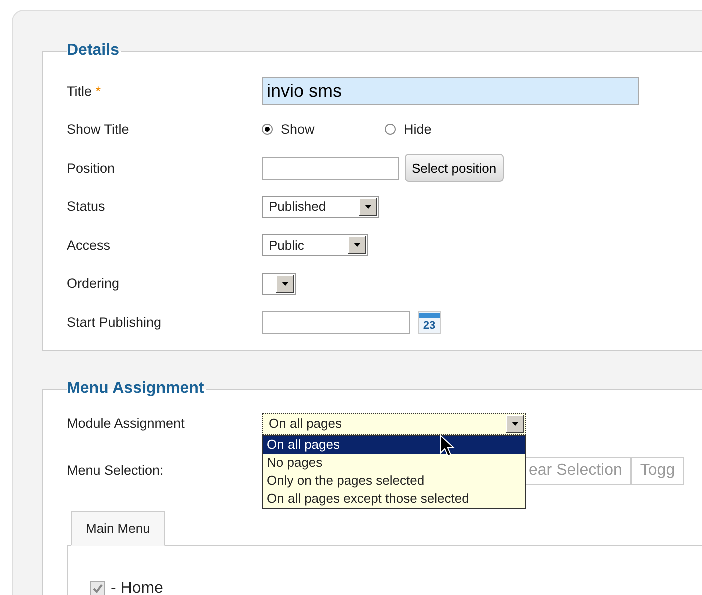 Image resolution: width=702 pixels, height=595 pixels. What do you see at coordinates (450, 91) in the screenshot?
I see `title-input: invio sms` at bounding box center [450, 91].